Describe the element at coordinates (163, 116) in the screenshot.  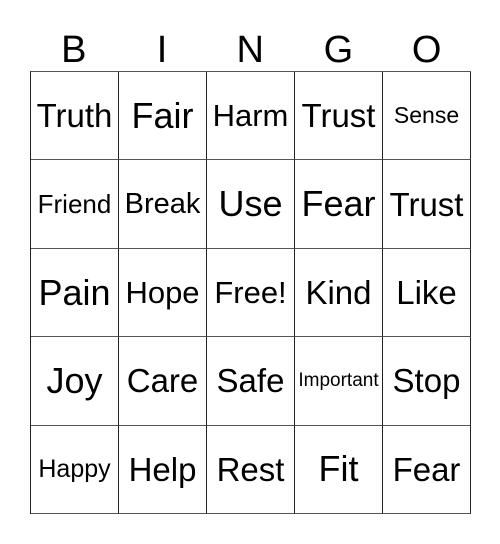
I see `bingo-cell: Fair` at that location.